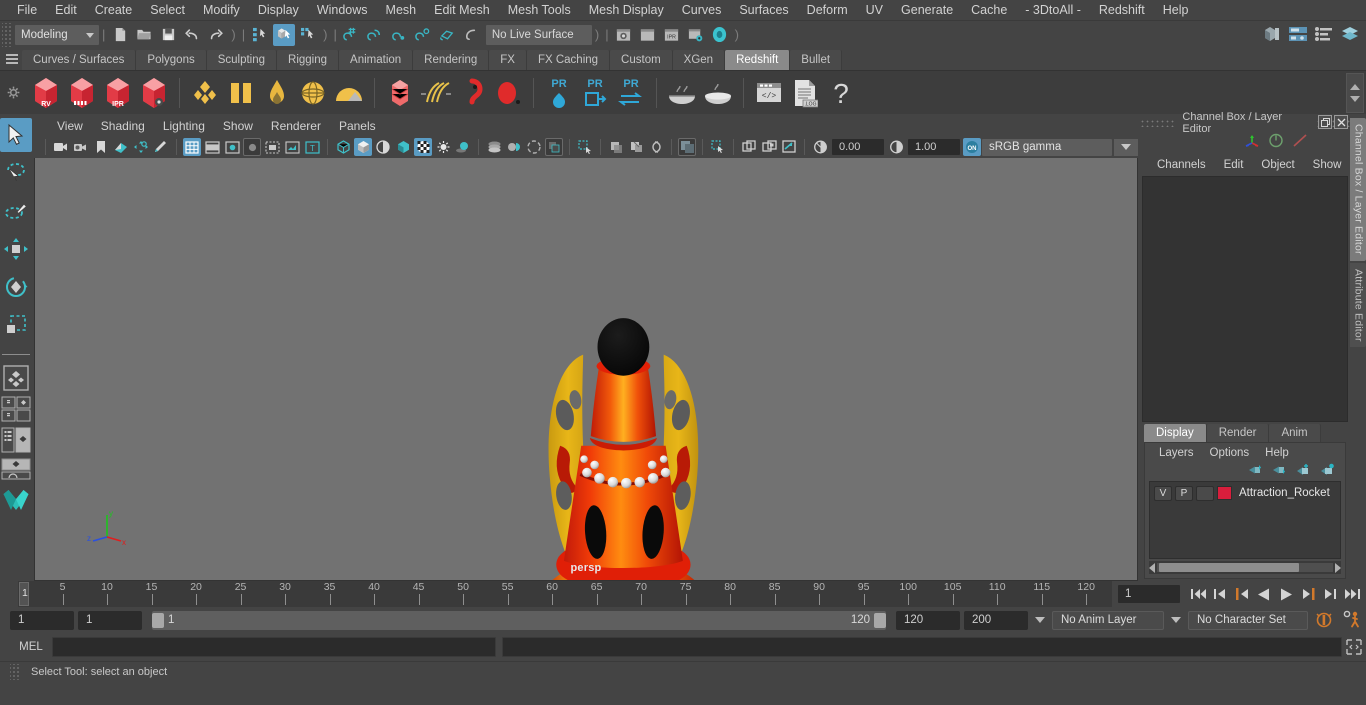  I want to click on exposure-field: 0.00, so click(858, 147).